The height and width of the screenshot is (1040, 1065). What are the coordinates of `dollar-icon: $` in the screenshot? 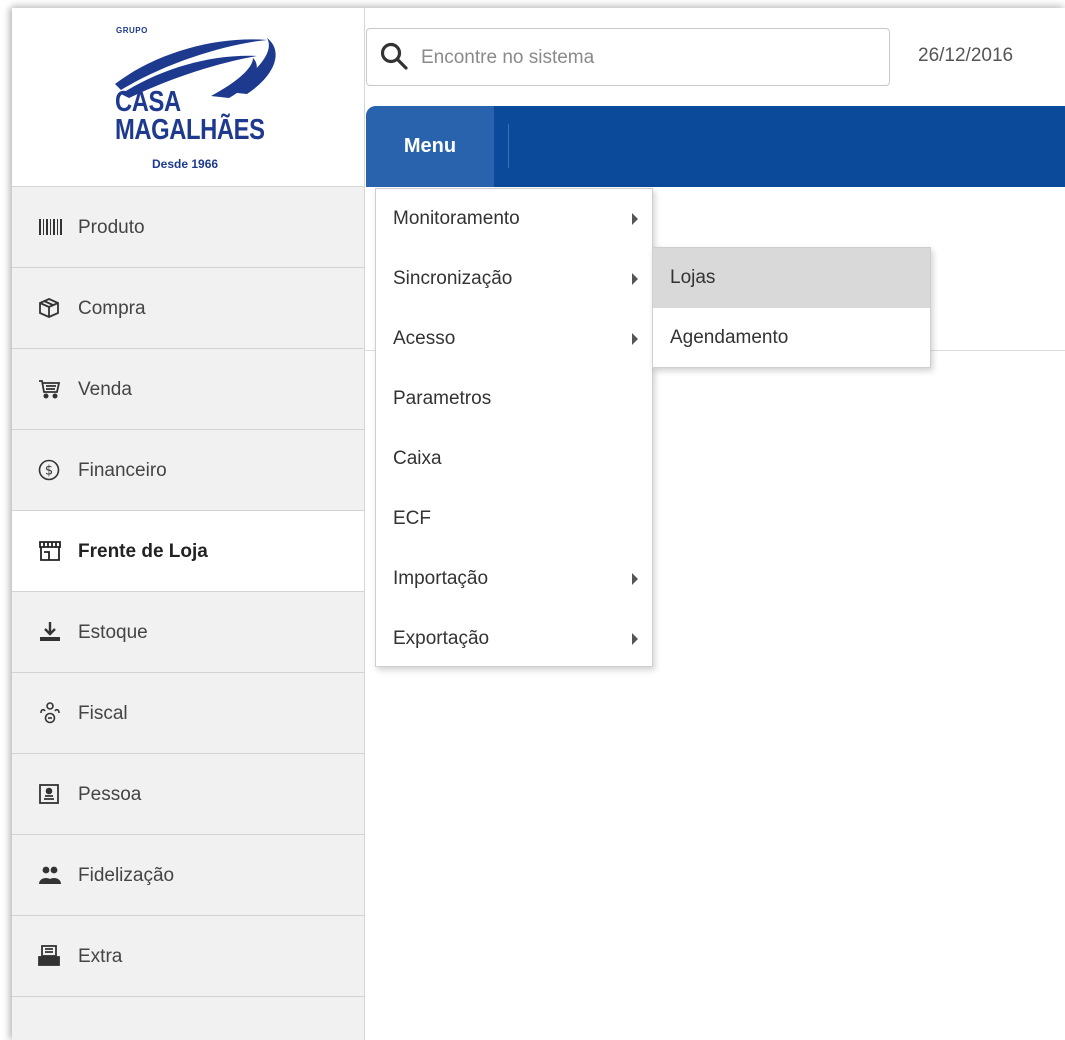 It's located at (53, 470).